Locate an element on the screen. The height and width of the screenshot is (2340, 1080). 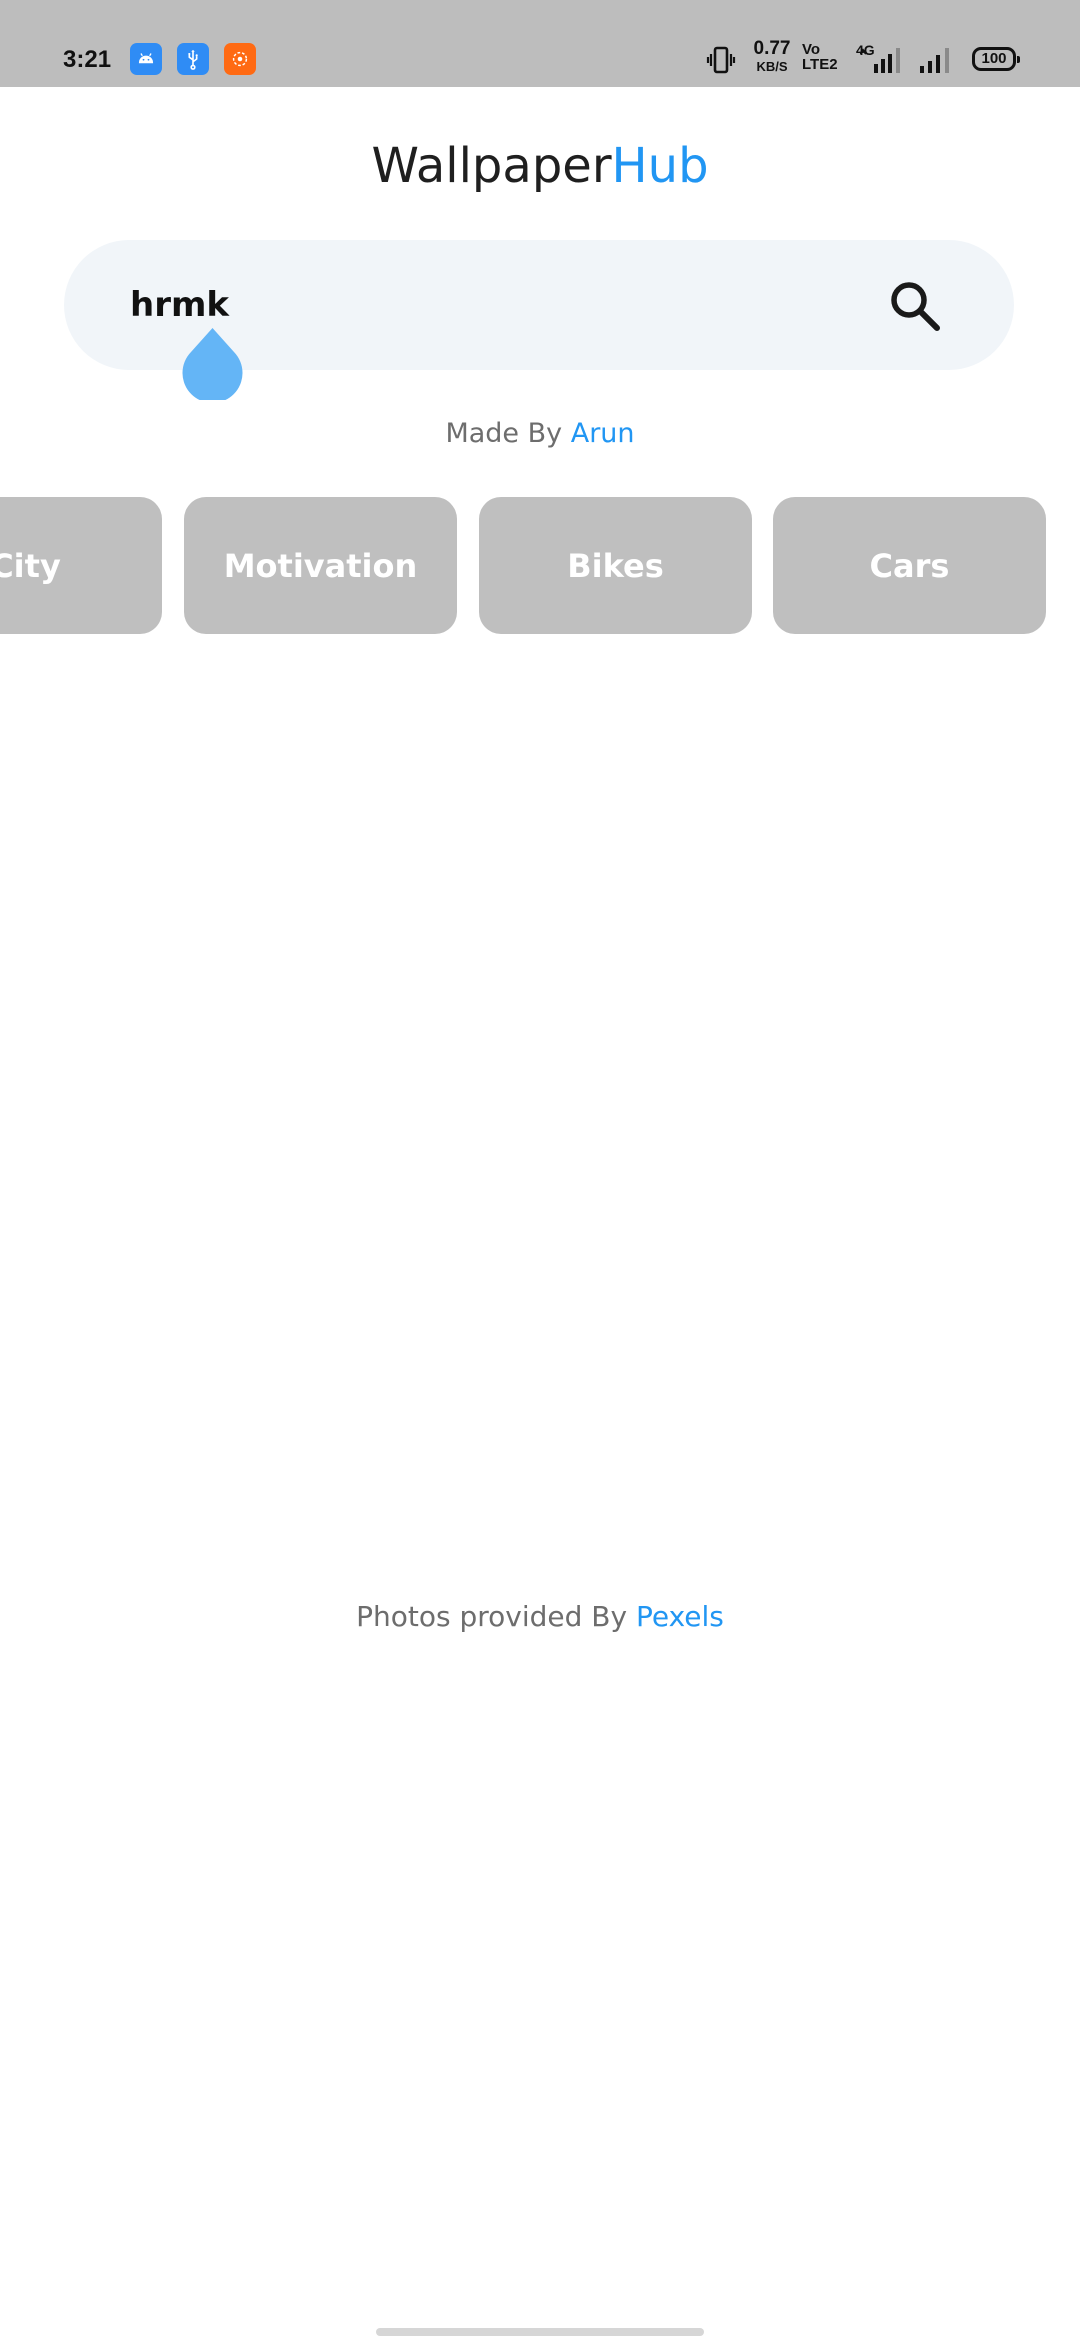
search-icon is located at coordinates (915, 306).